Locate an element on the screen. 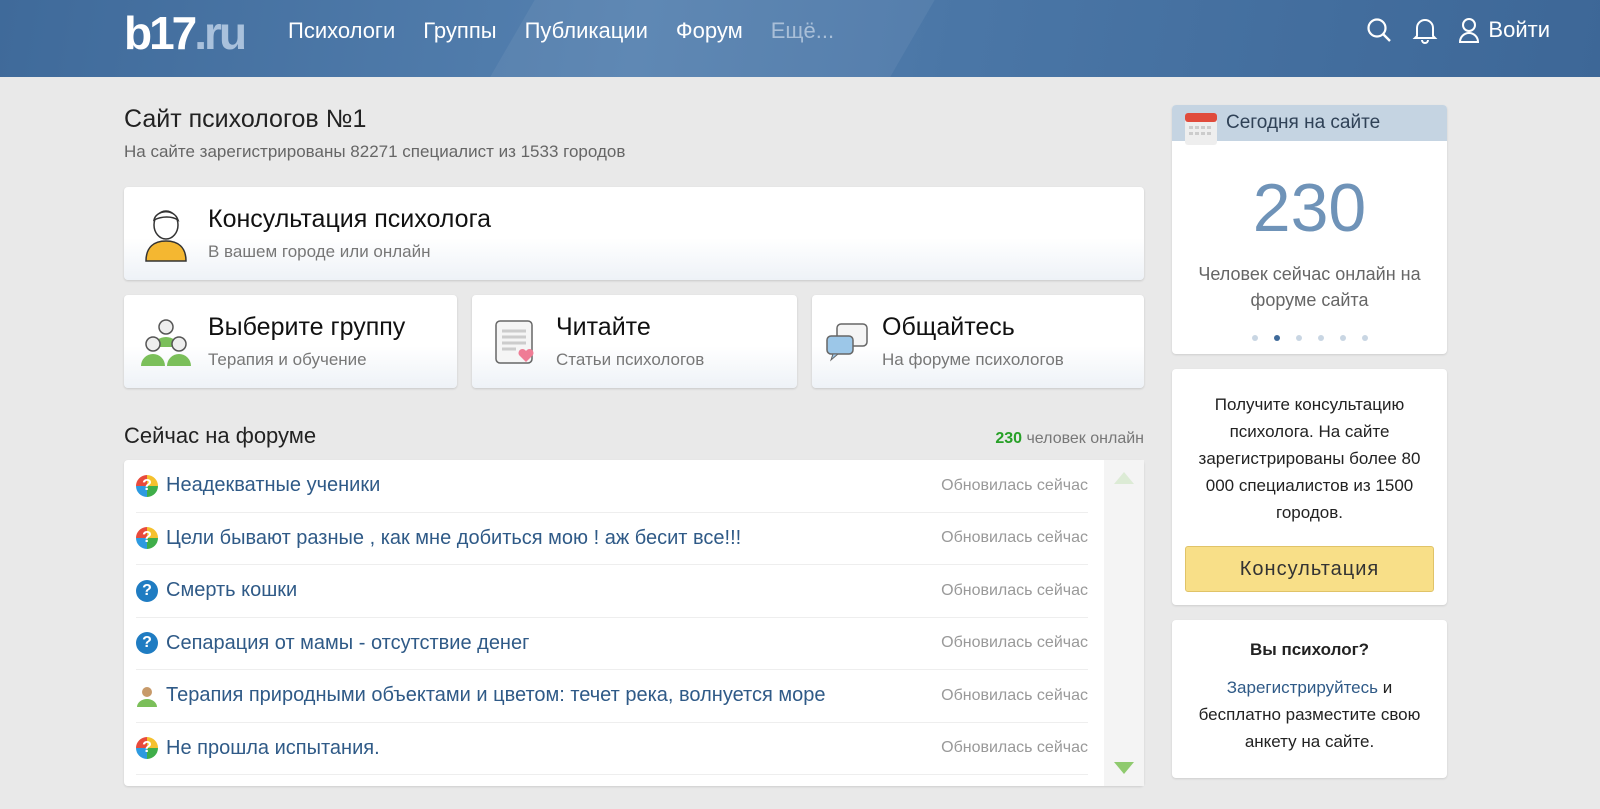 The image size is (1600, 809). nav-publications: Публикации is located at coordinates (586, 31).